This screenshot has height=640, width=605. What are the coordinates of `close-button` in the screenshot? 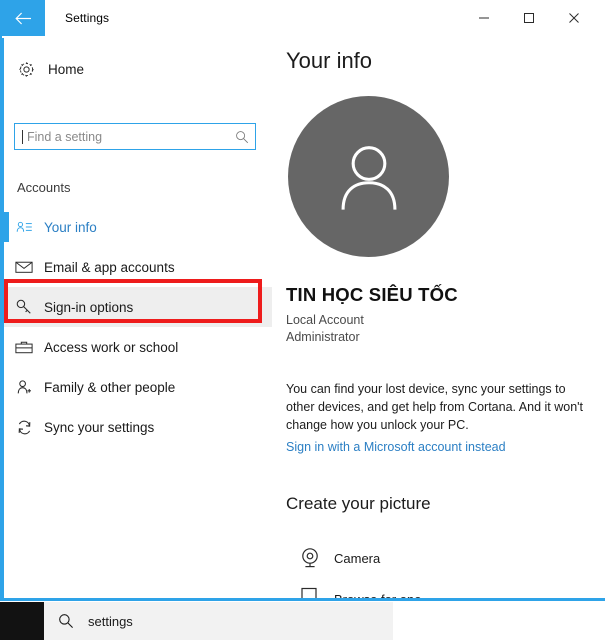 It's located at (573, 18).